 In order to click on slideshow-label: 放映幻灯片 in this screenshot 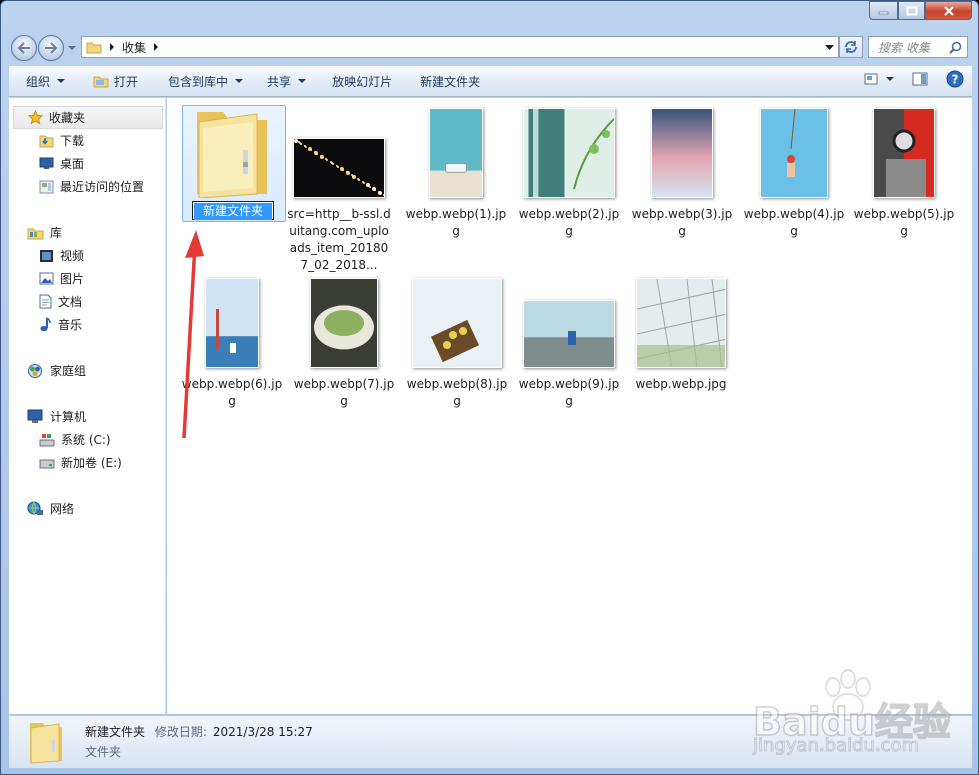, I will do `click(362, 81)`.